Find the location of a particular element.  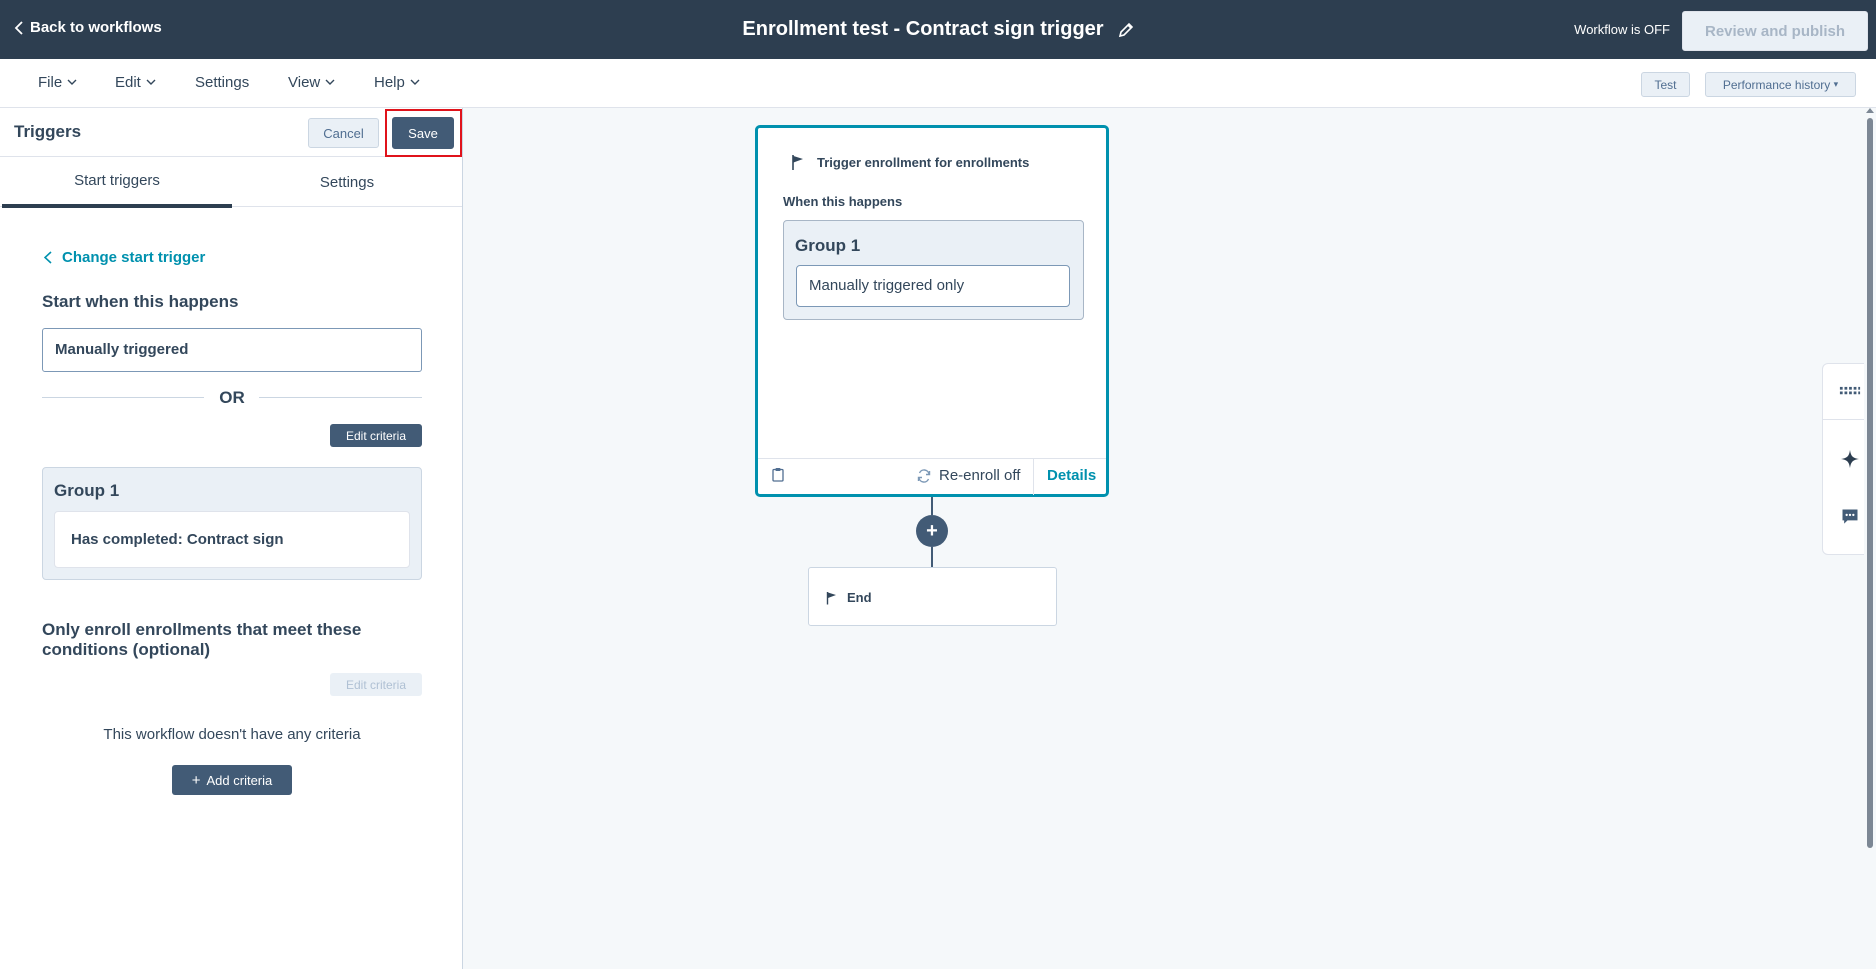

sparkle-icon is located at coordinates (1850, 459).